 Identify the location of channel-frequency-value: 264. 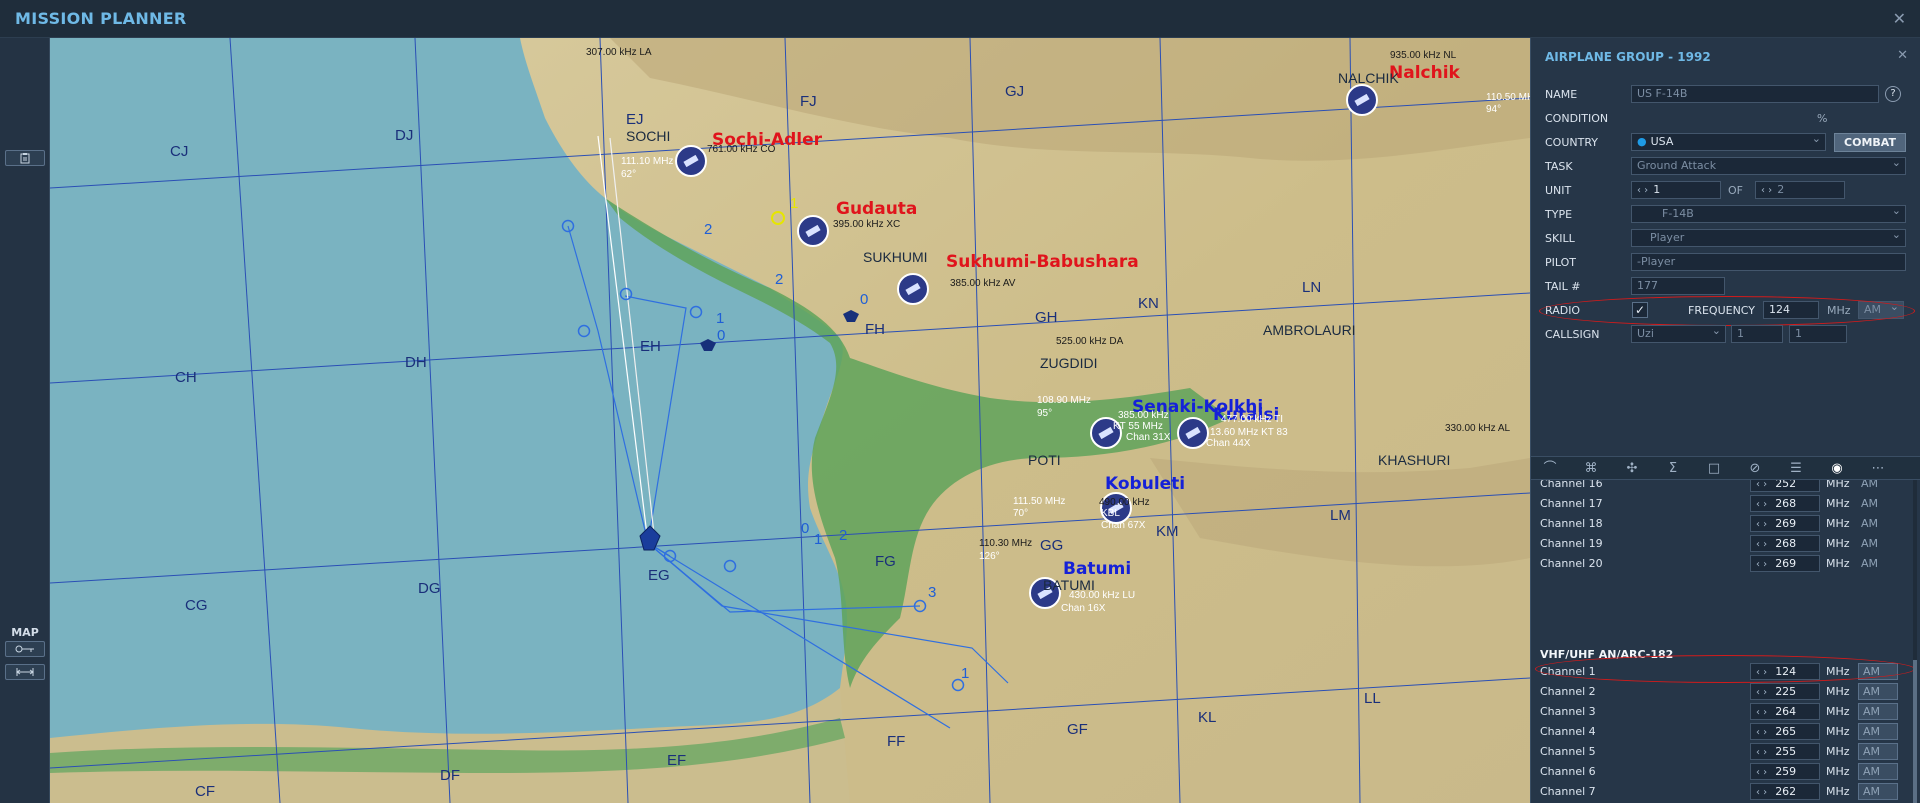
(1786, 711).